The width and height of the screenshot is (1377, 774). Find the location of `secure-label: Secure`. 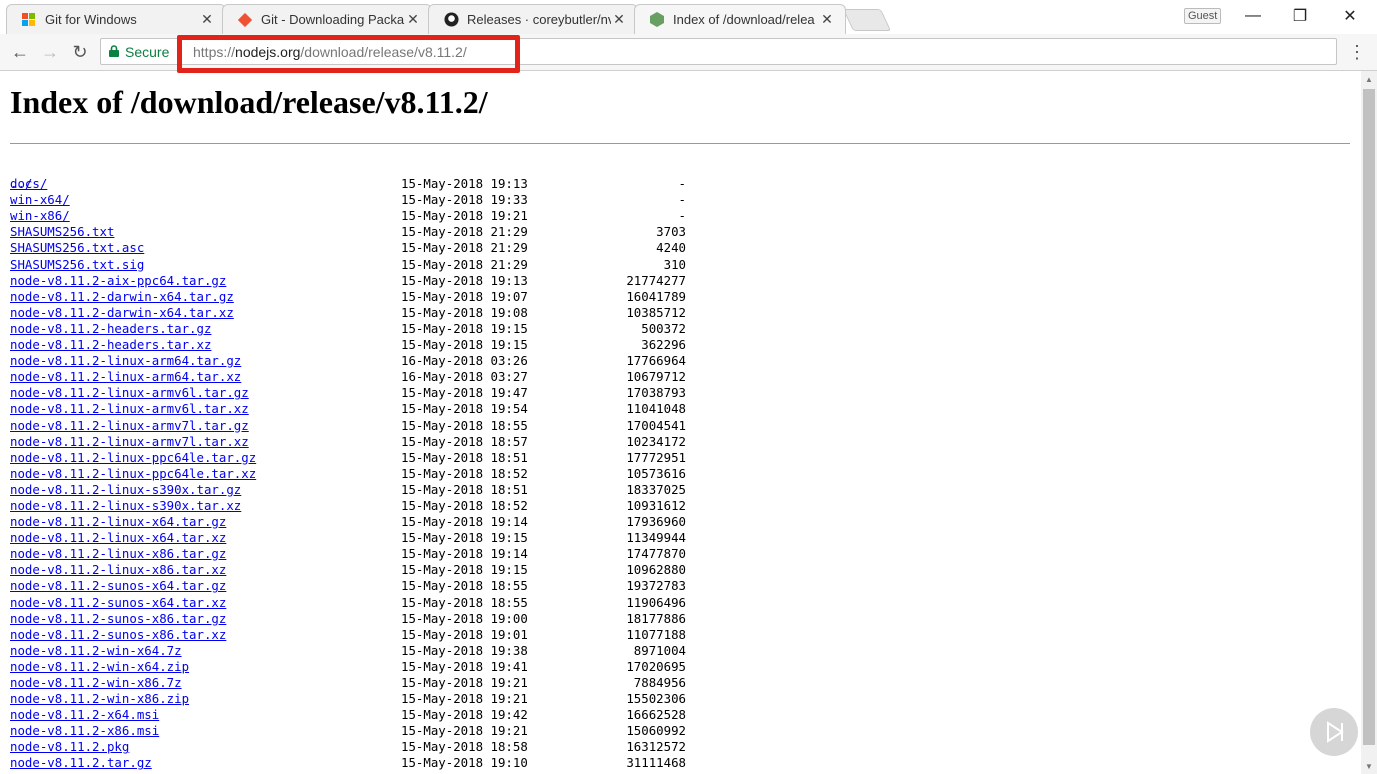

secure-label: Secure is located at coordinates (147, 52).